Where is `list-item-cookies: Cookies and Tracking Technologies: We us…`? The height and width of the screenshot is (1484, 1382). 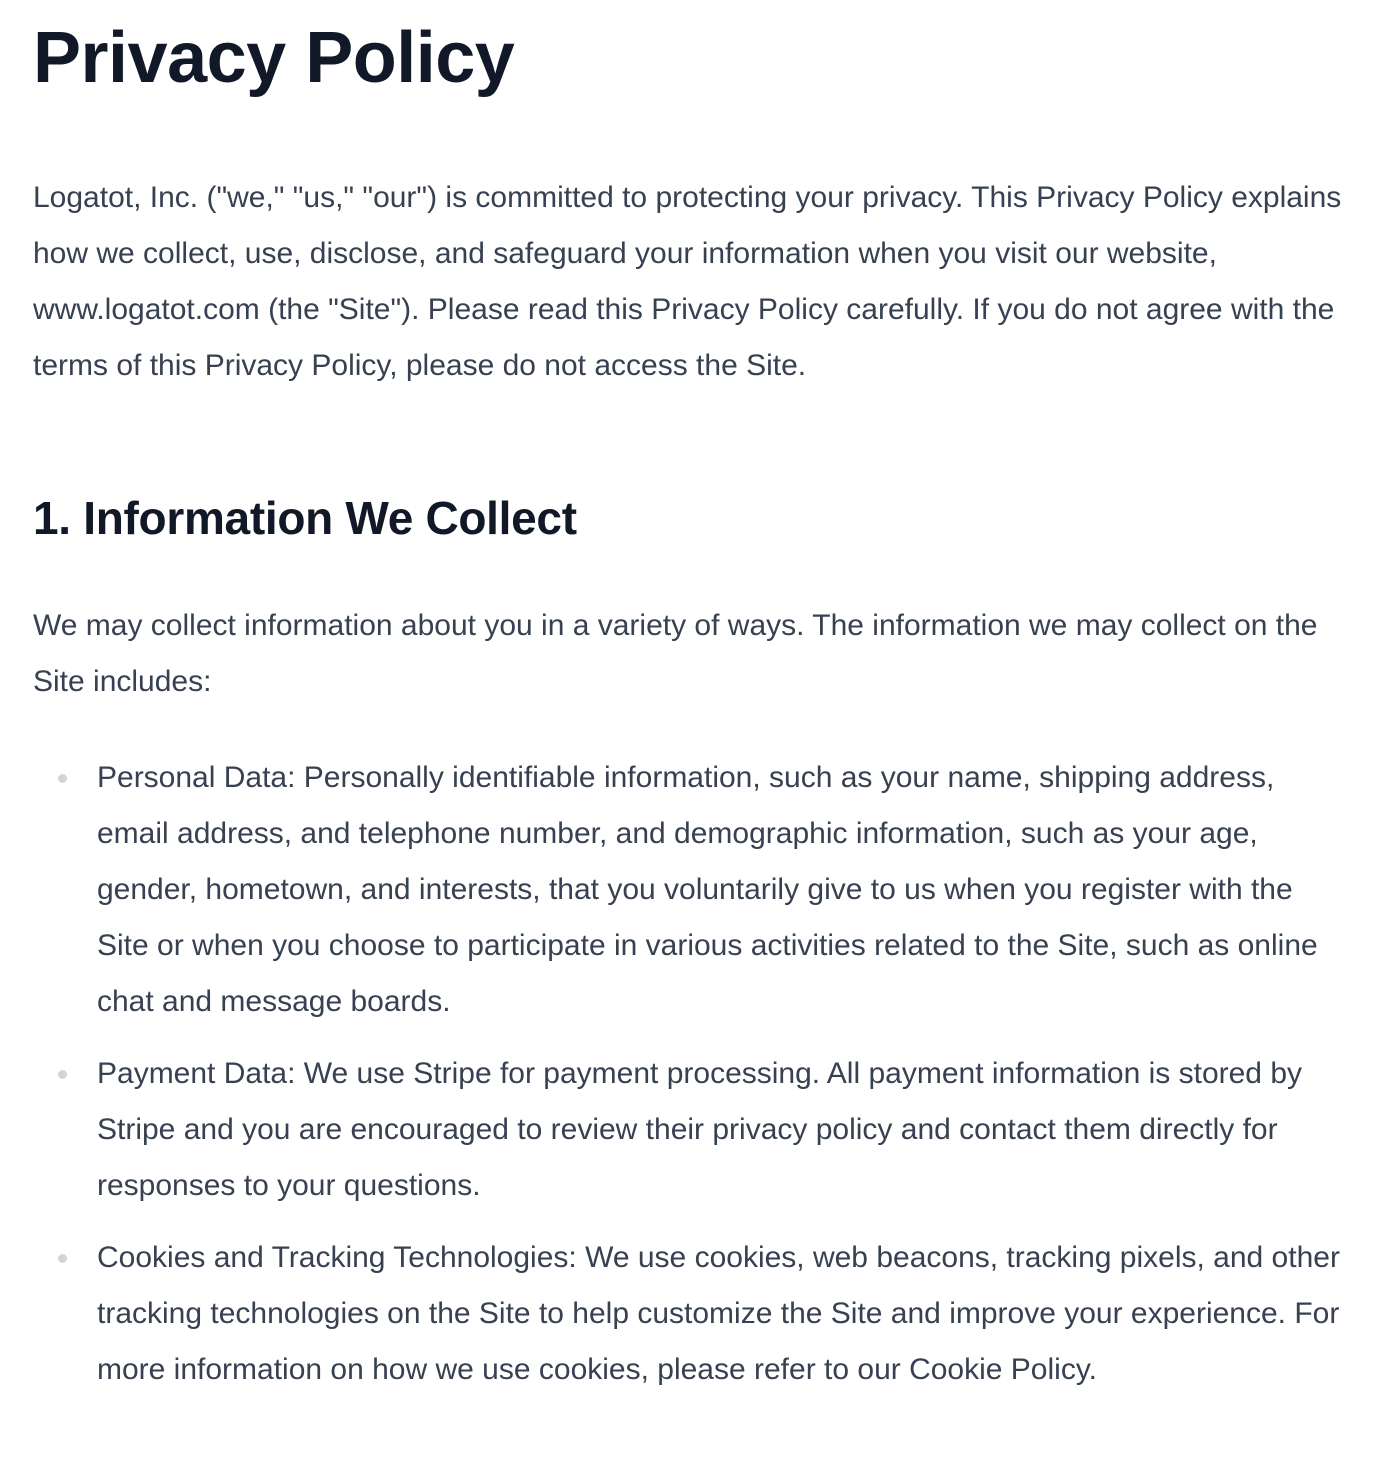 list-item-cookies: Cookies and Tracking Technologies: We us… is located at coordinates (691, 1314).